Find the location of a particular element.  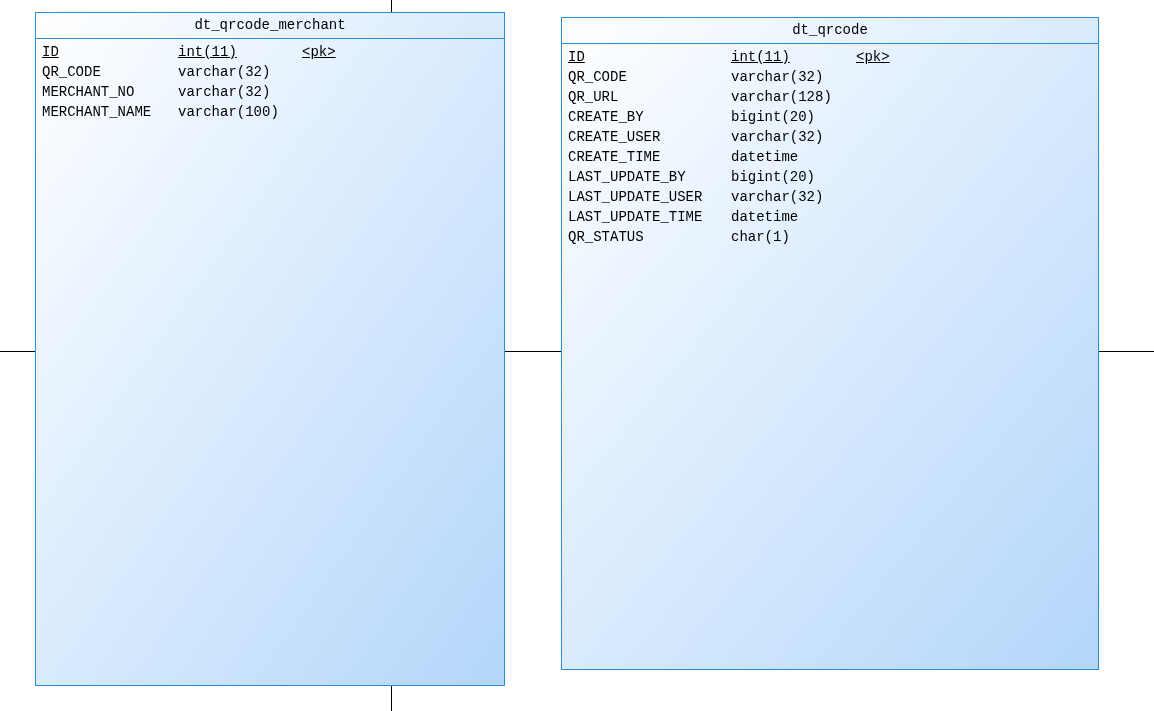

column-name: CREATE_BY is located at coordinates (606, 117).